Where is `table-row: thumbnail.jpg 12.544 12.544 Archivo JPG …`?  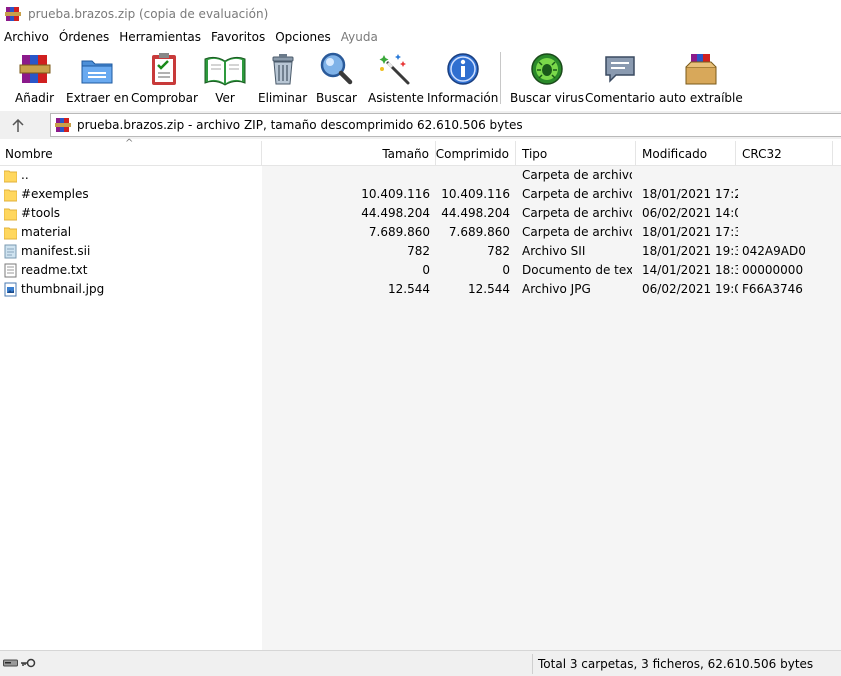
table-row: thumbnail.jpg 12.544 12.544 Archivo JPG … is located at coordinates (420, 289).